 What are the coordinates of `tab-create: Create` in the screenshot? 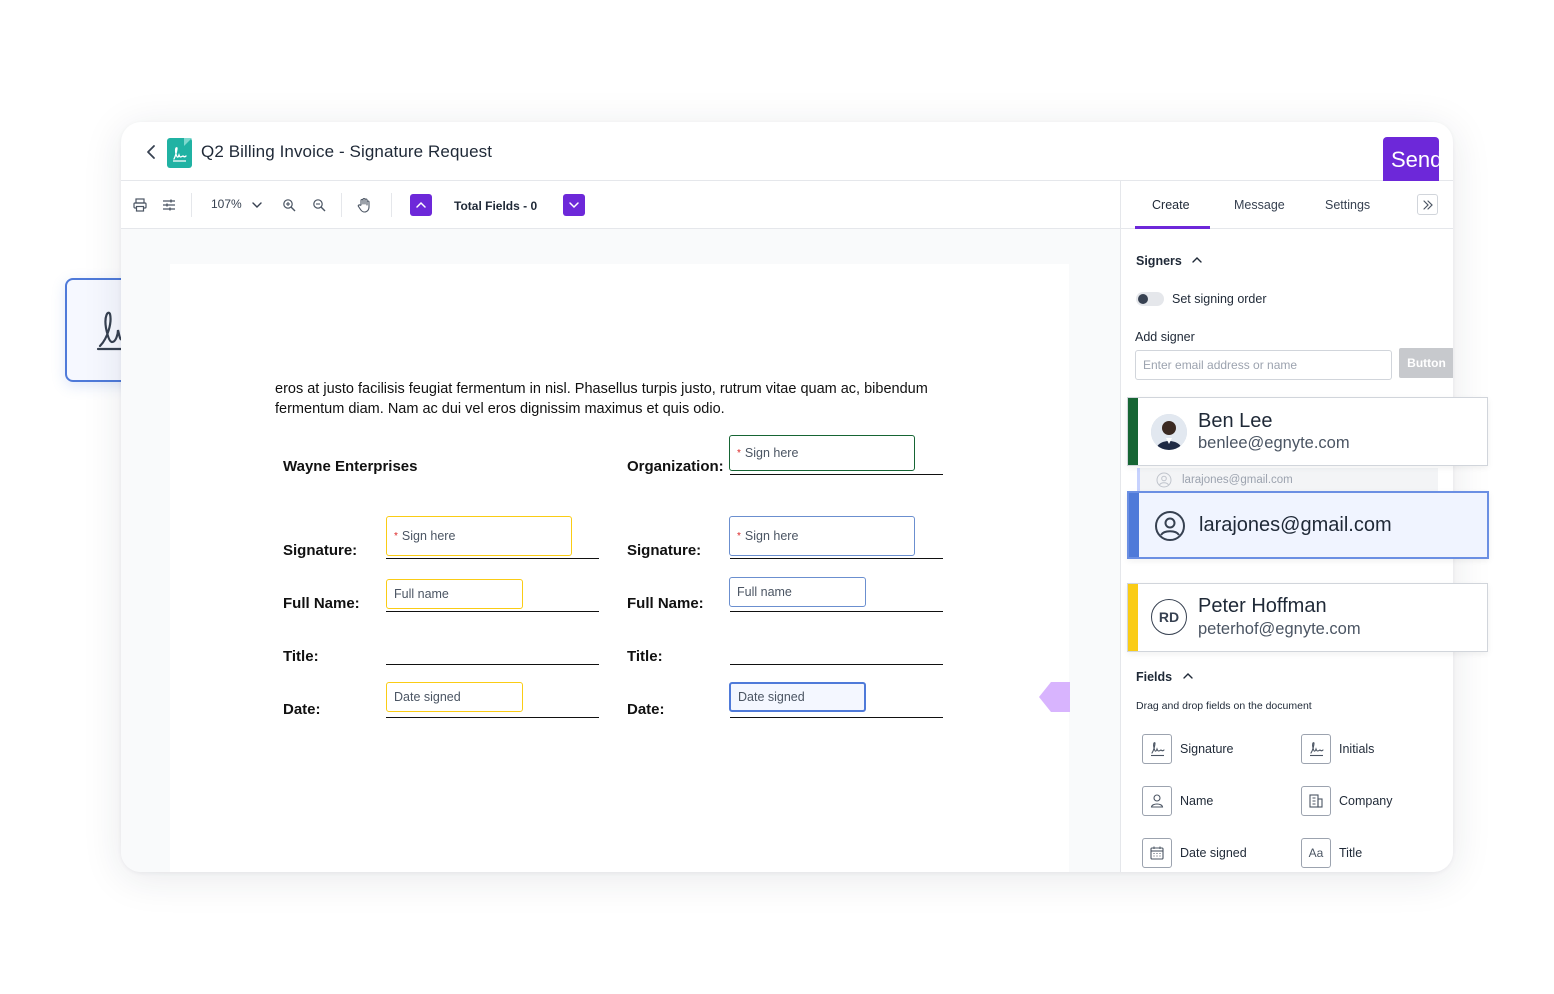 It's located at (1171, 205).